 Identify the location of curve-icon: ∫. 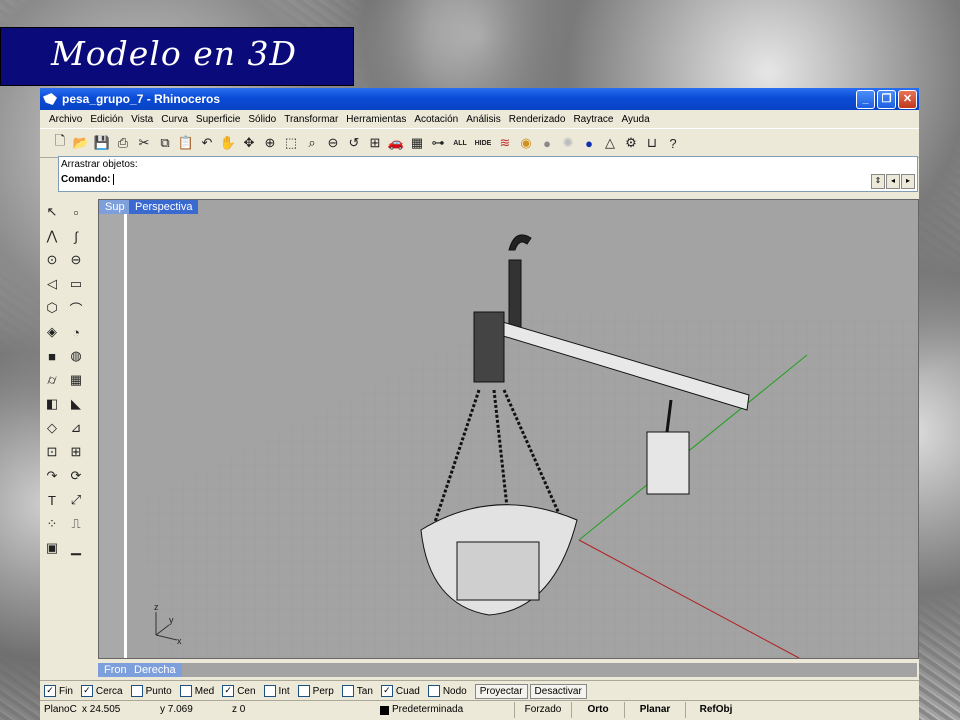
(76, 236).